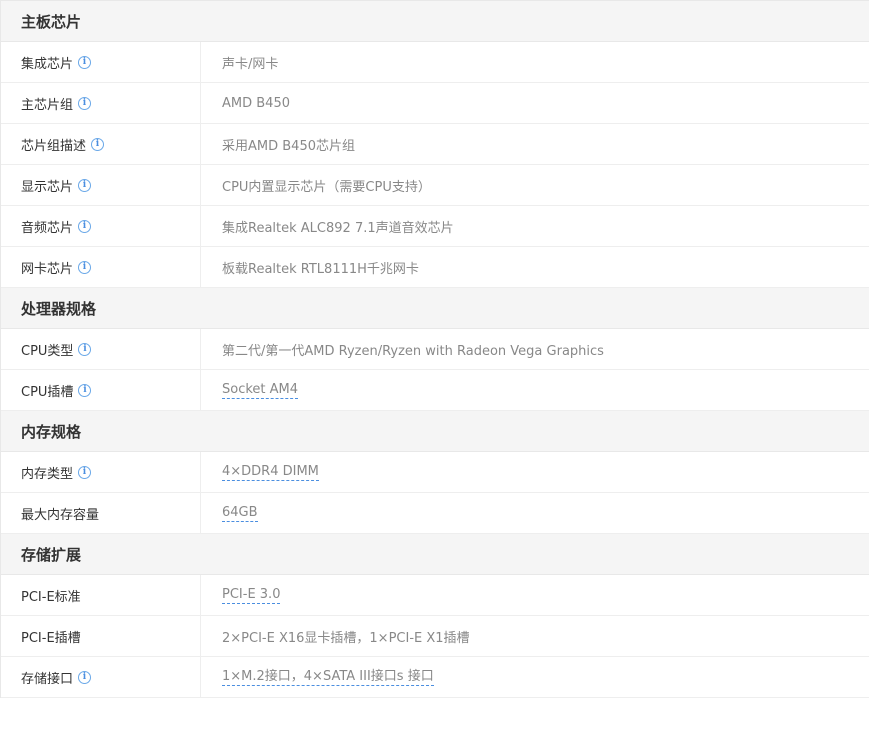 The image size is (869, 729). Describe the element at coordinates (256, 103) in the screenshot. I see `spec-value-text: AMD B450` at that location.